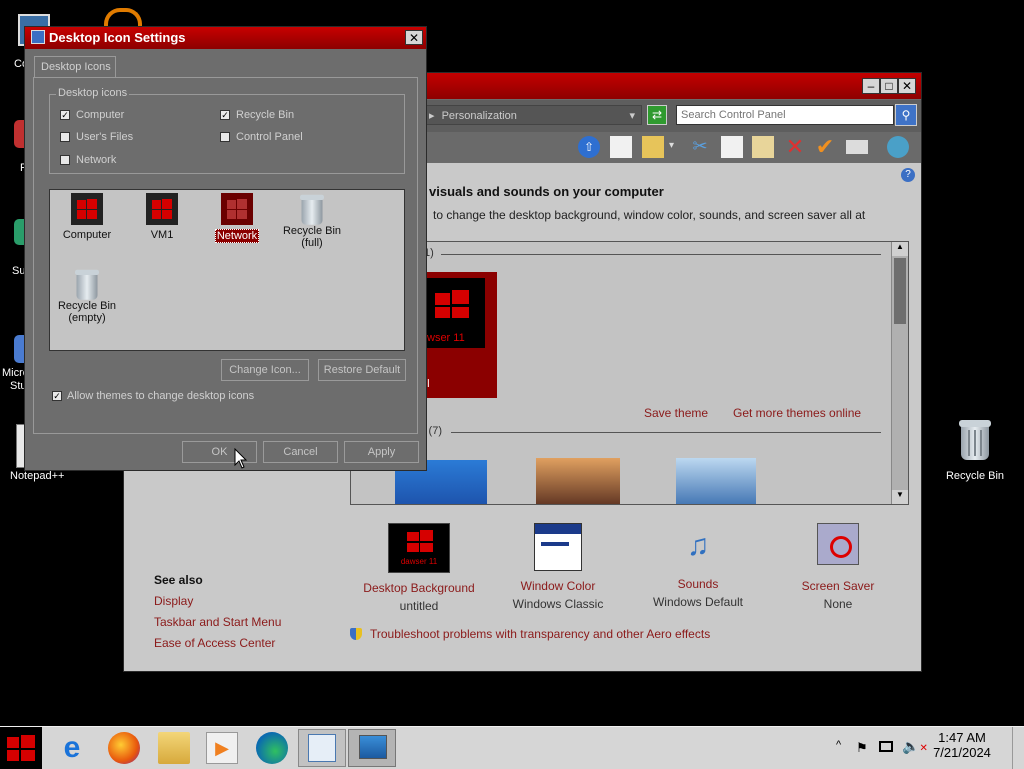 This screenshot has width=1024, height=769. I want to click on icon-label-selected: Network, so click(237, 236).